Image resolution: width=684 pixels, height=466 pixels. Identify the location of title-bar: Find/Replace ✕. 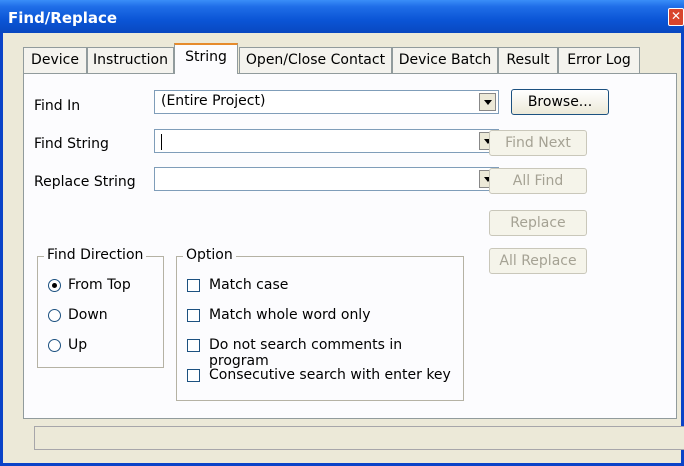
(342, 16).